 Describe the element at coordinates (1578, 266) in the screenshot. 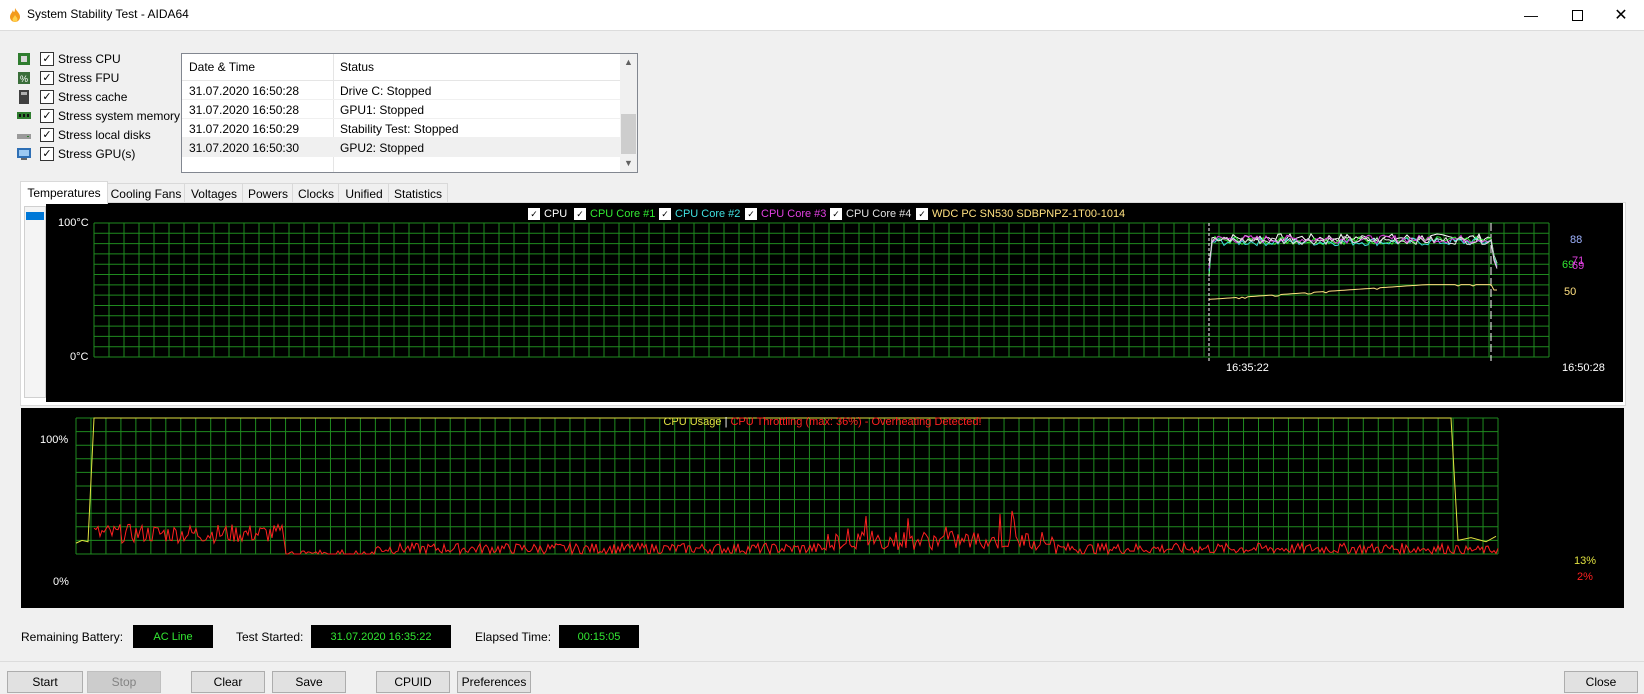

I see `temp-end-core2: 69` at that location.